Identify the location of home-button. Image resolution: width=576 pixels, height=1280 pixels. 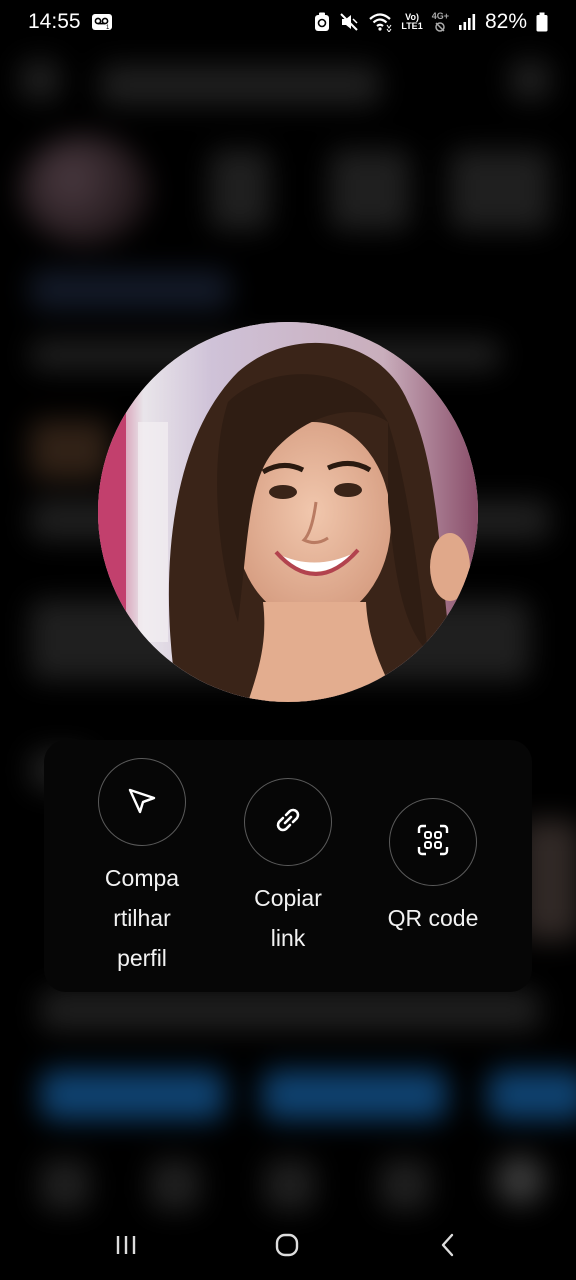
(287, 1247).